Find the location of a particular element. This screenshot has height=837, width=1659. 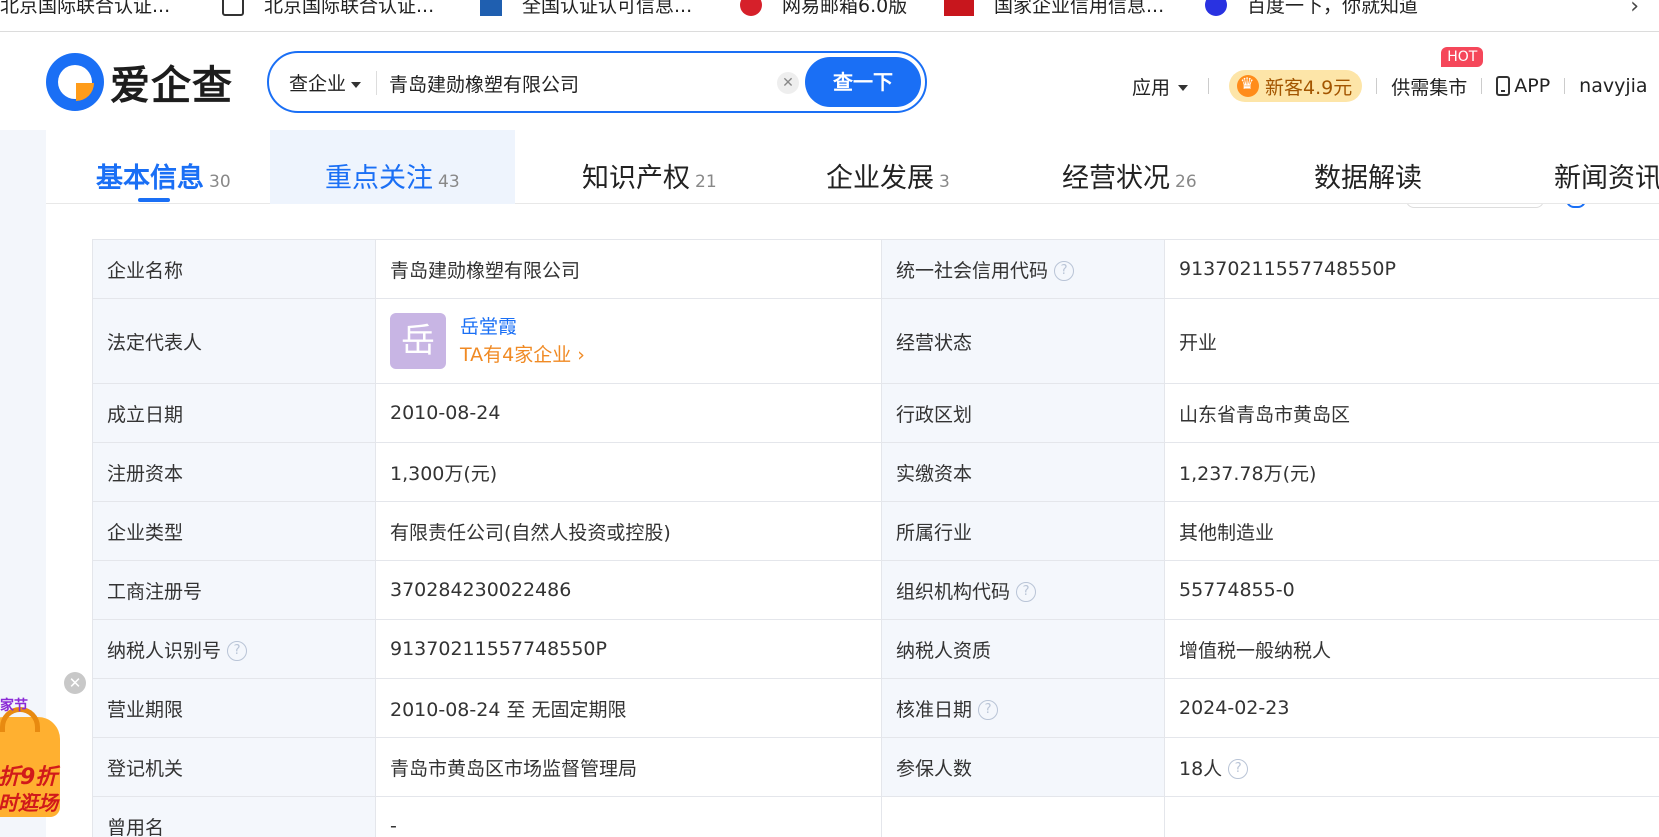

apps-label: 应用 is located at coordinates (1151, 87).